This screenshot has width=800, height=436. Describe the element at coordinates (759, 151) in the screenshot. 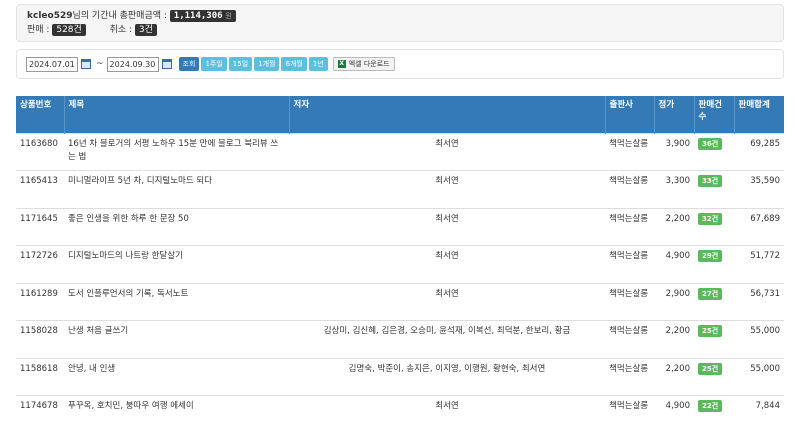

I see `cell-sales-total: 69,285` at that location.